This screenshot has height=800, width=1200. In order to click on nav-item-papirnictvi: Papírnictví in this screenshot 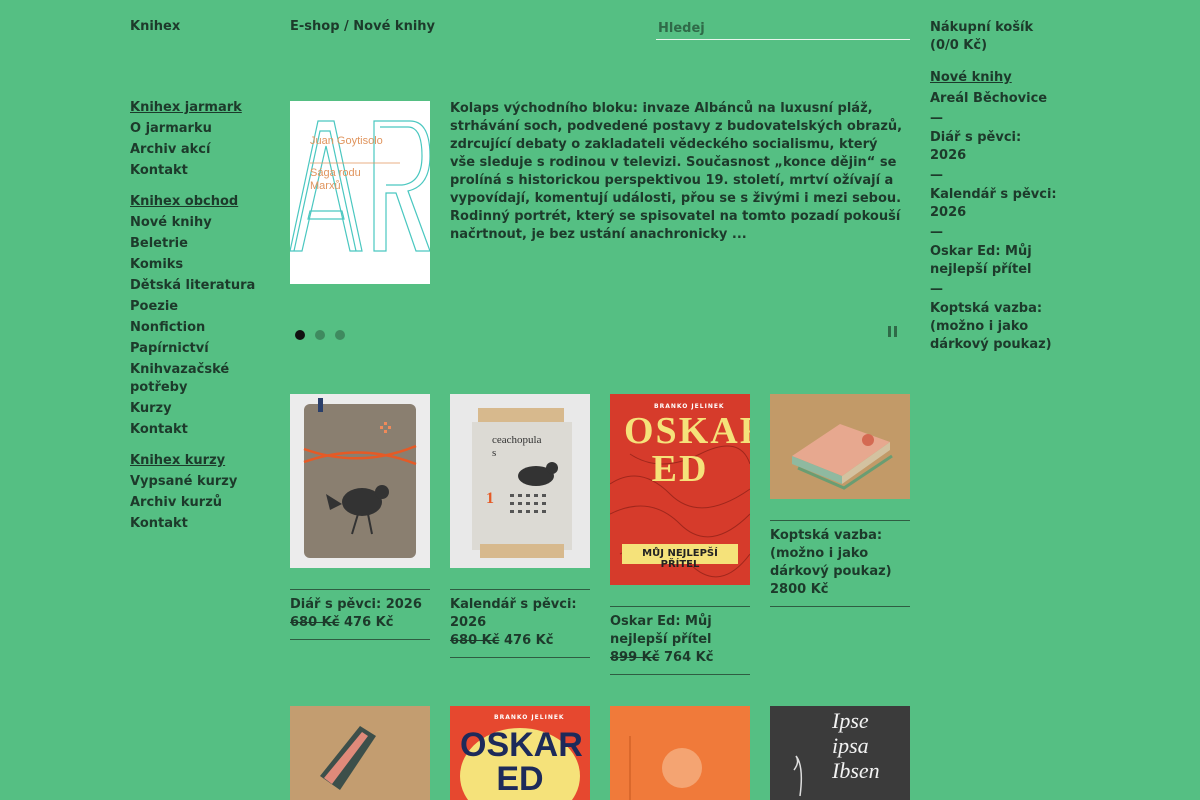, I will do `click(200, 348)`.